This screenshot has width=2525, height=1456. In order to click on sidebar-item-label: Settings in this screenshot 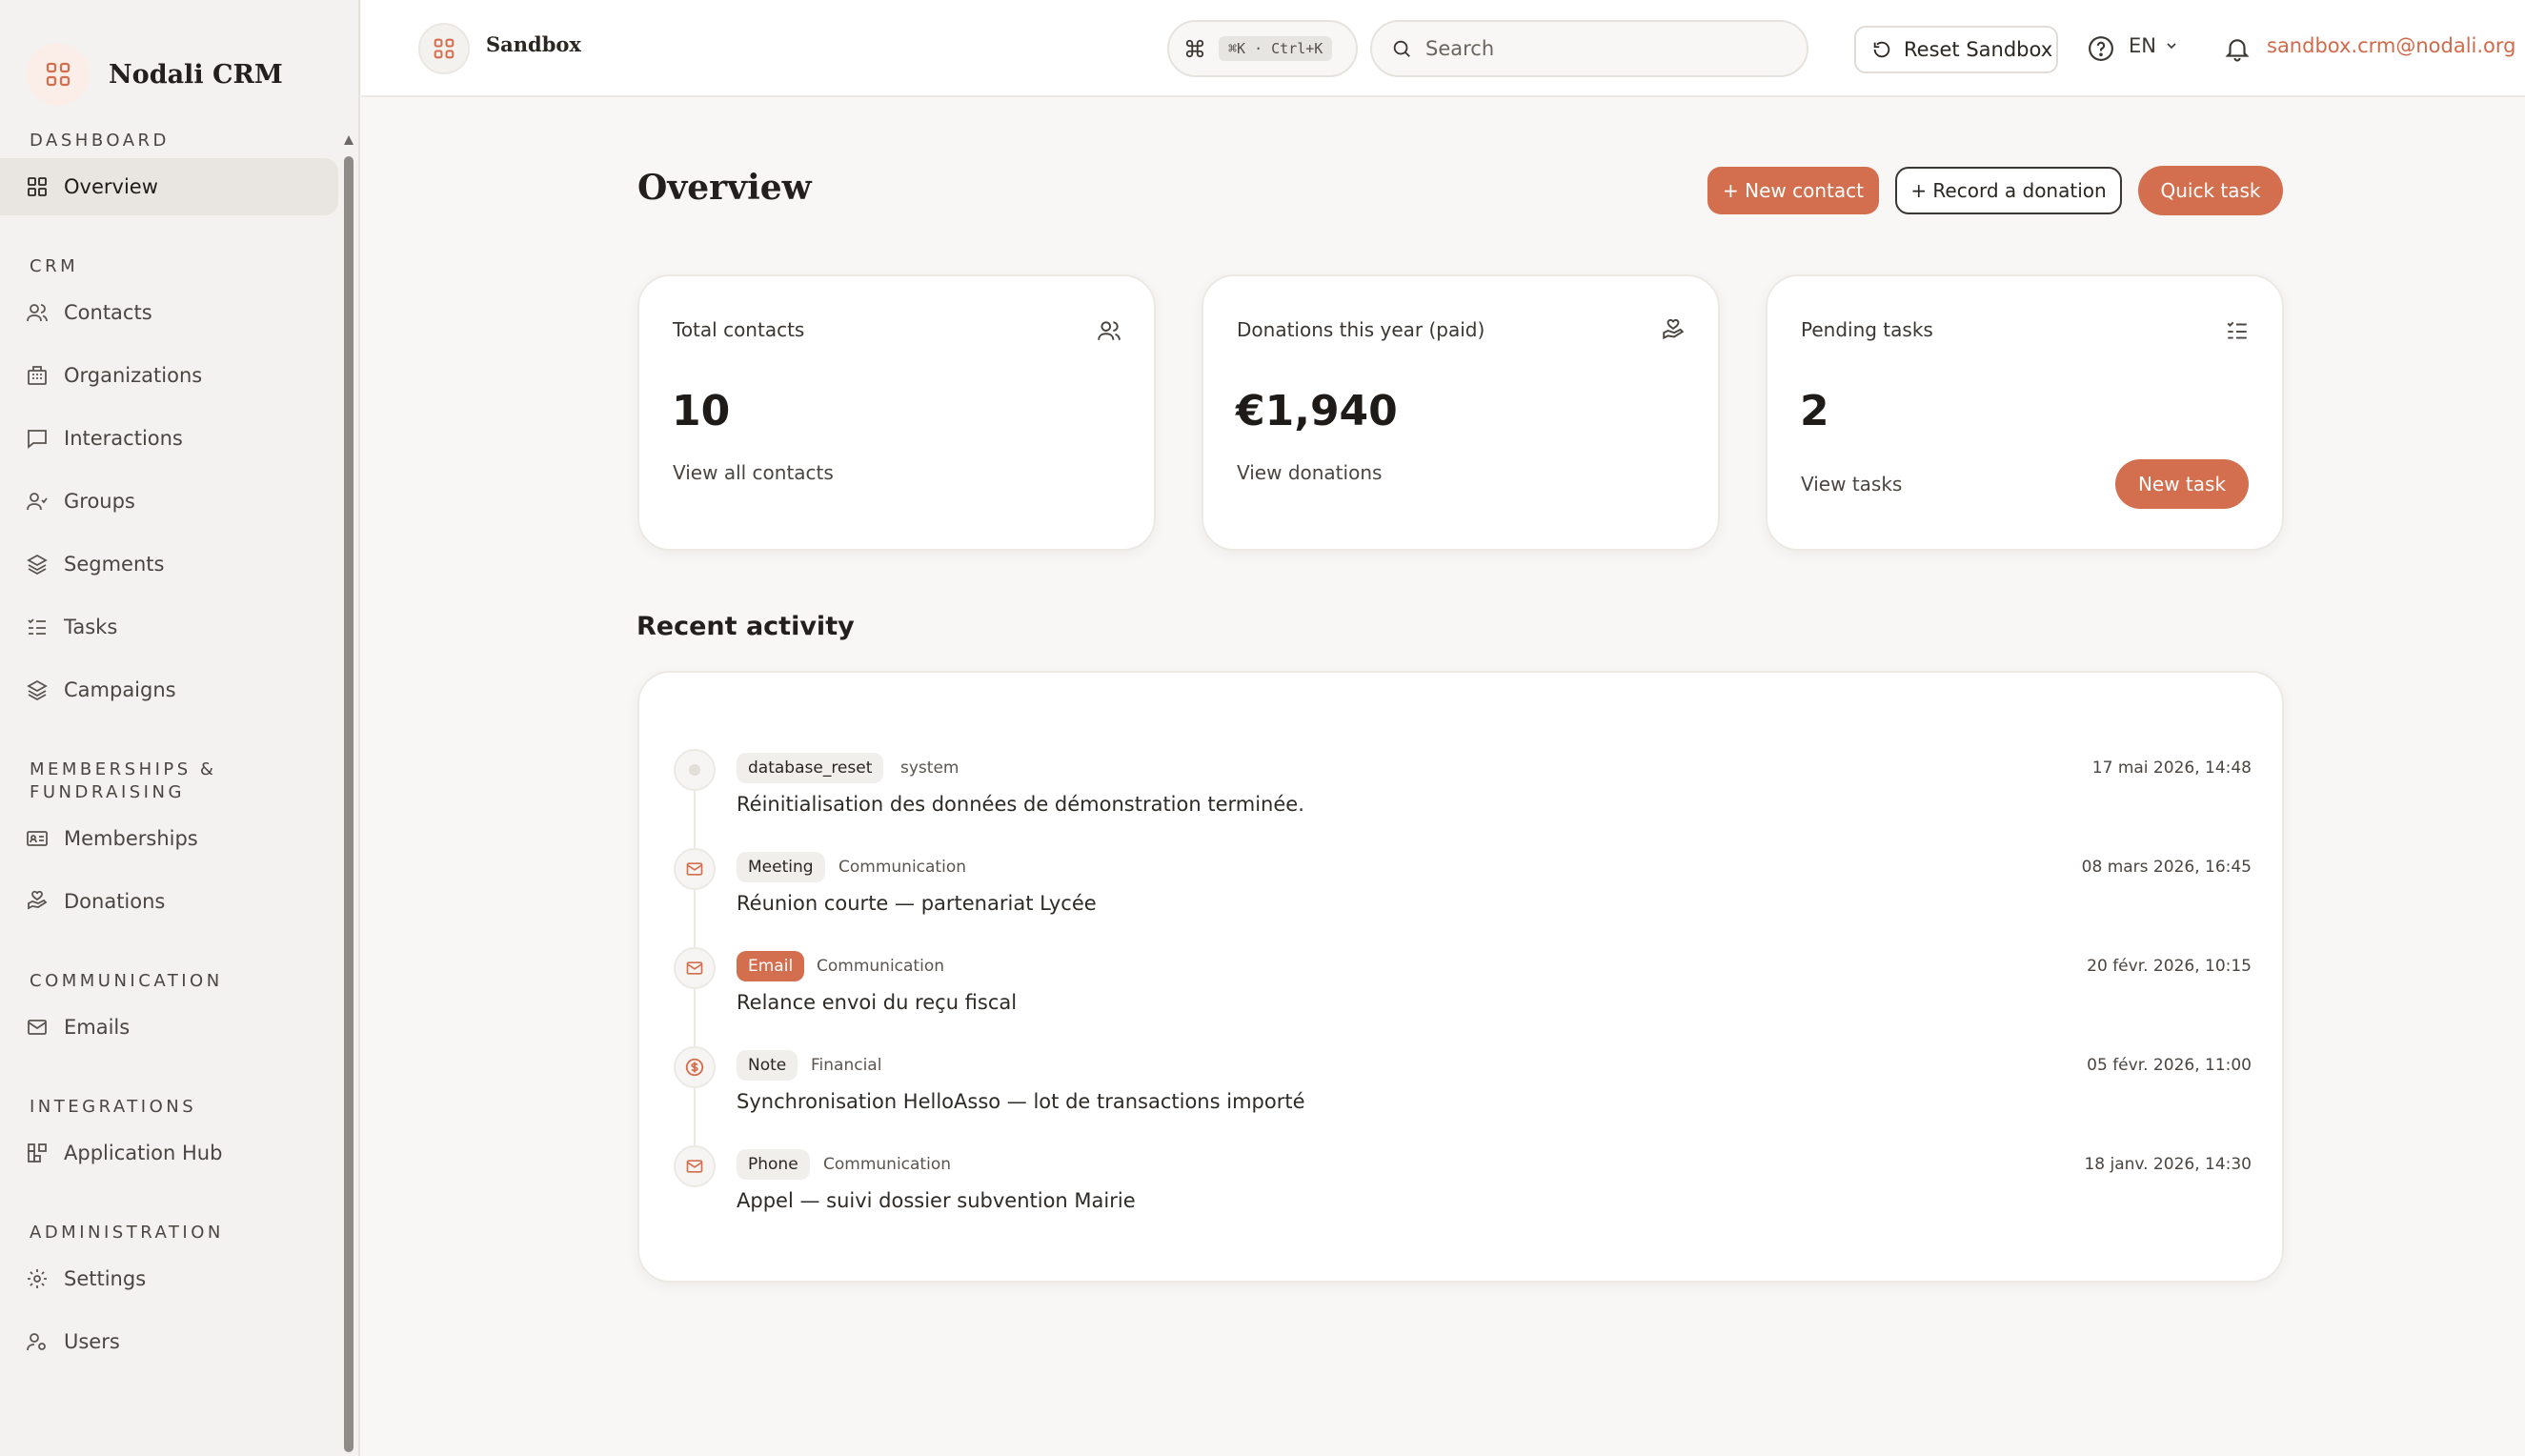, I will do `click(106, 1279)`.